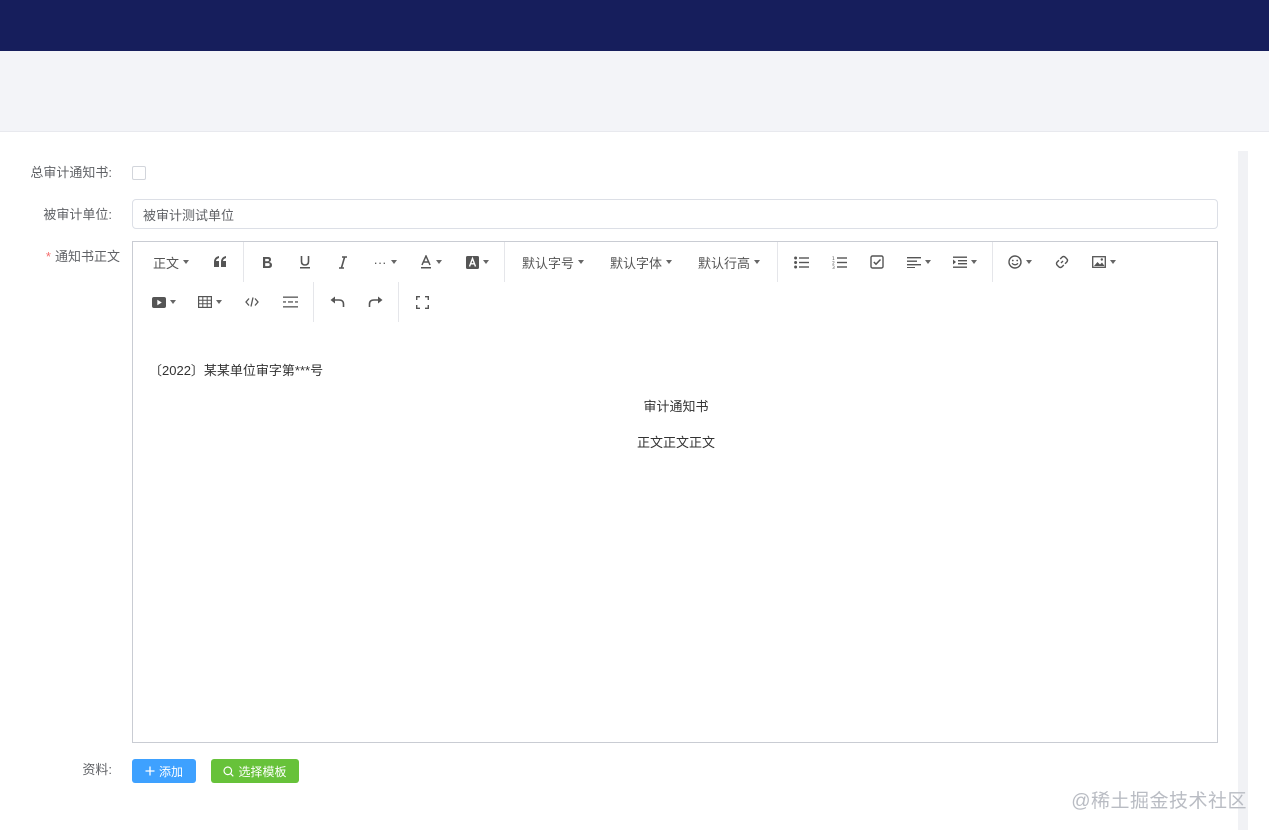 The width and height of the screenshot is (1269, 830). I want to click on editor-toolbar: 正文 ··· 默认字号 默认字体 默认行高 1 2 3, so click(675, 283).